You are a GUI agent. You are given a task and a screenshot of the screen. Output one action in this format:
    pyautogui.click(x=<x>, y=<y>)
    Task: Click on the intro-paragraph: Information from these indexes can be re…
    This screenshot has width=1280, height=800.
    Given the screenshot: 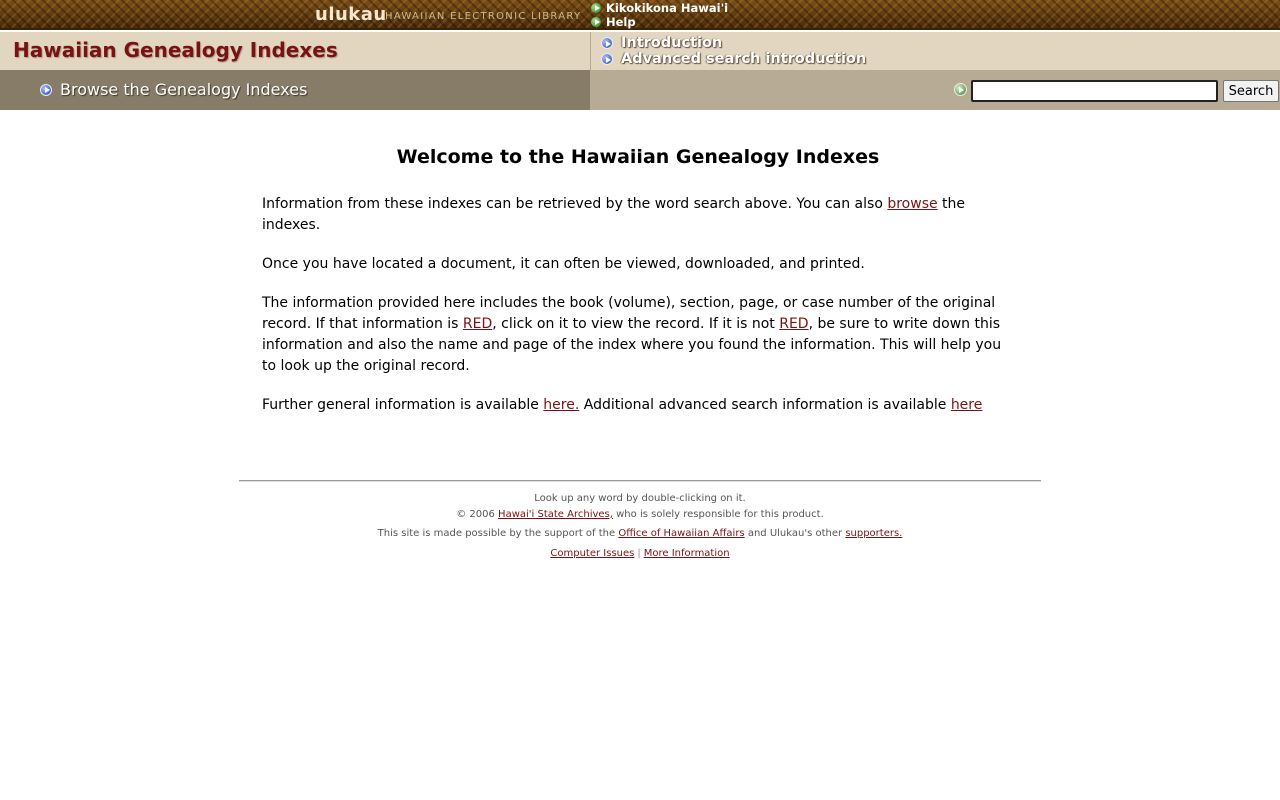 What is the action you would take?
    pyautogui.click(x=638, y=215)
    